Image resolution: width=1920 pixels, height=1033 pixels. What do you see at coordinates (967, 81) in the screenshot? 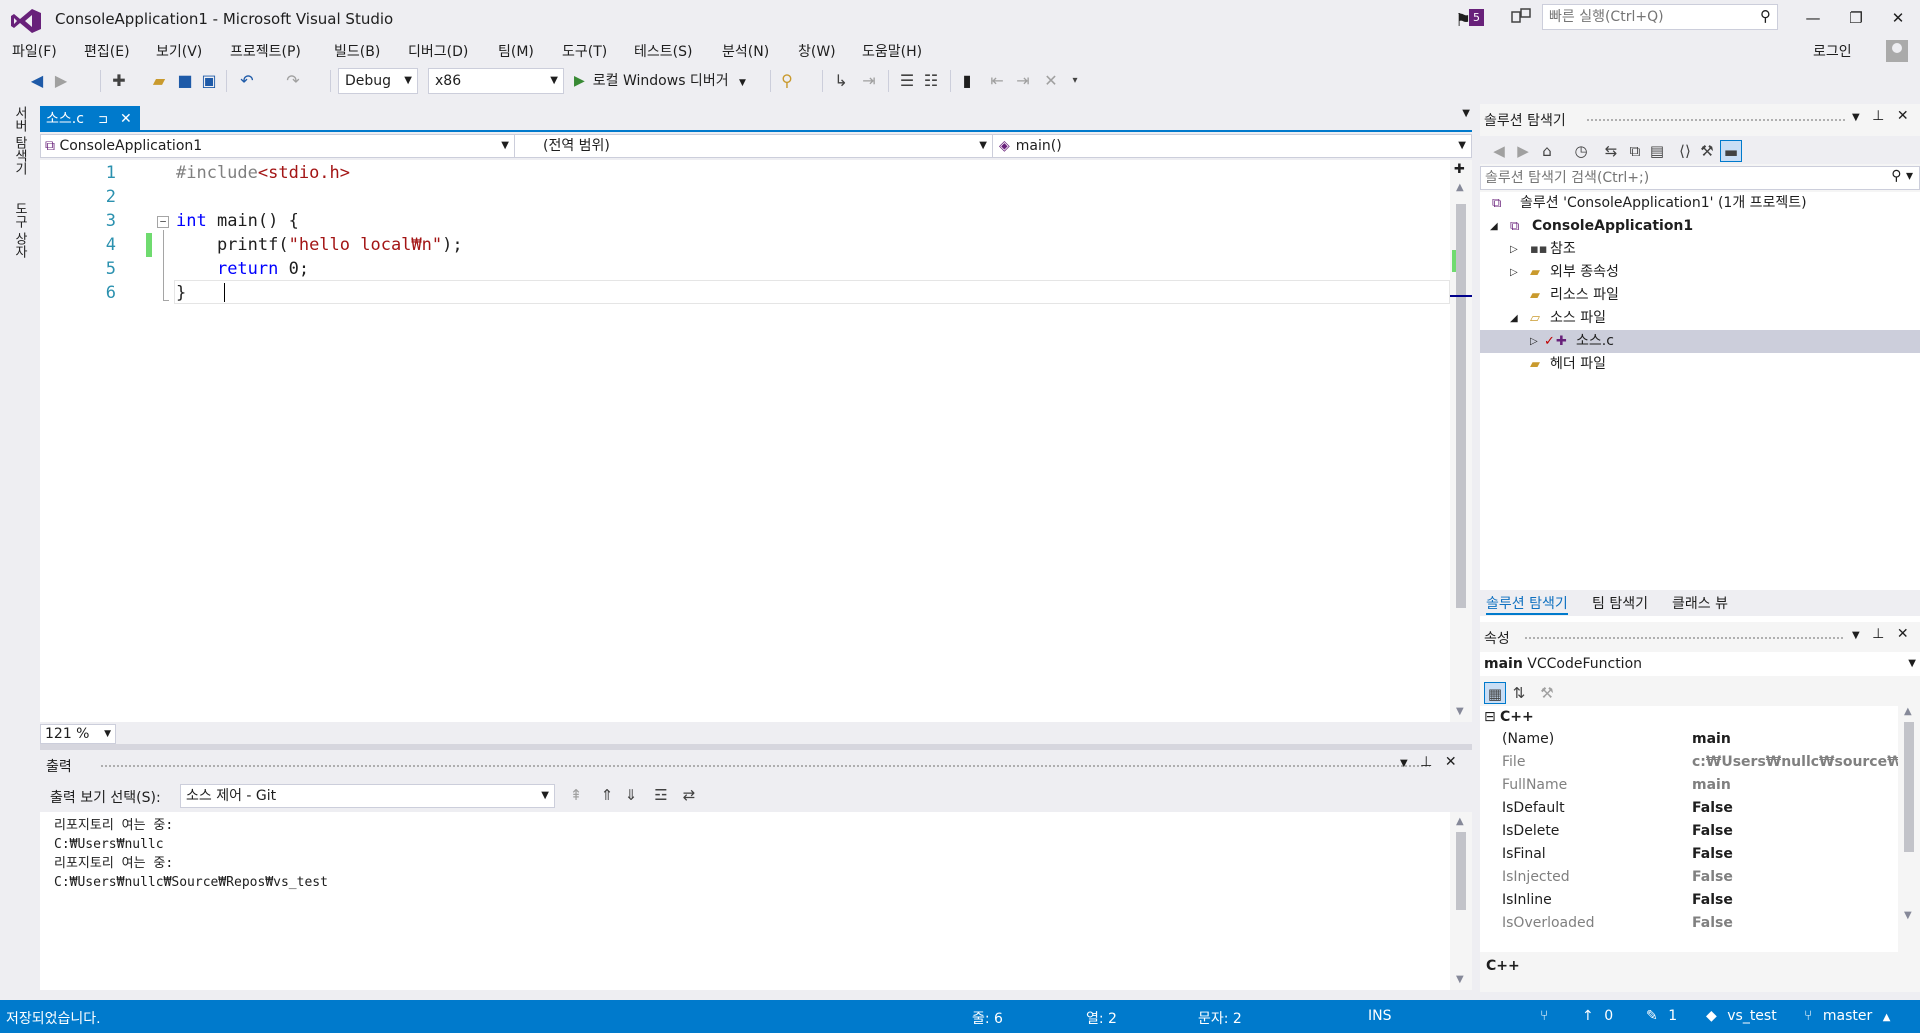
I see `bookmark-icon: ▮` at bounding box center [967, 81].